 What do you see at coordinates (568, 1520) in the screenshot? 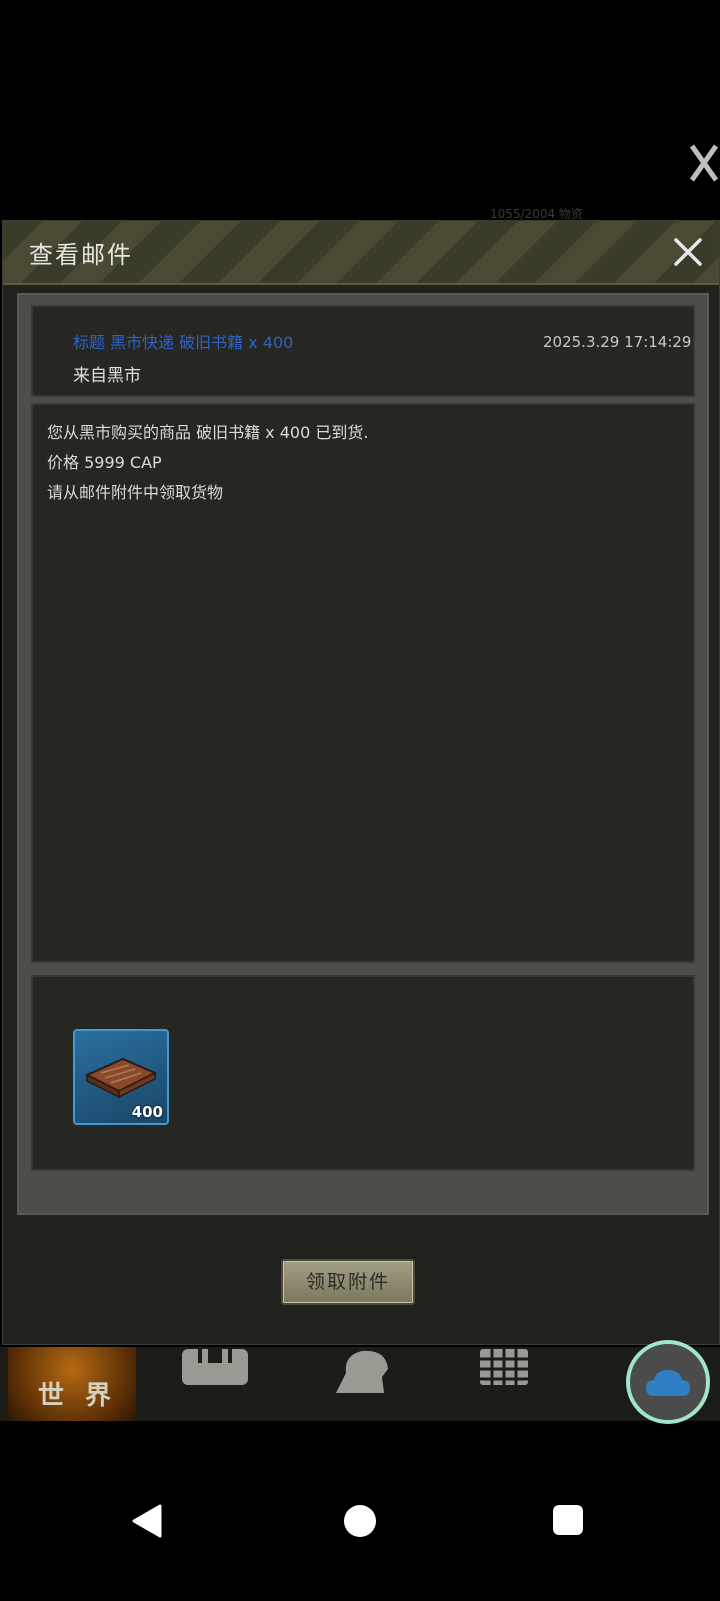
I see `recents-icon` at bounding box center [568, 1520].